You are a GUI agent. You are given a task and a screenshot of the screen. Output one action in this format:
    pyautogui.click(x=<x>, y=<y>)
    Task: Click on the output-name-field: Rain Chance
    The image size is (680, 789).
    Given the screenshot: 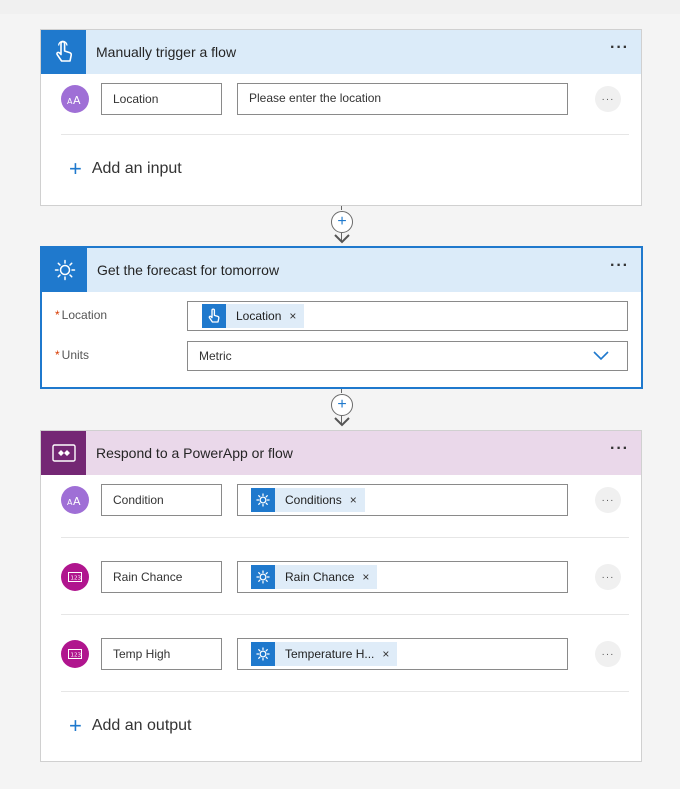 What is the action you would take?
    pyautogui.click(x=161, y=577)
    